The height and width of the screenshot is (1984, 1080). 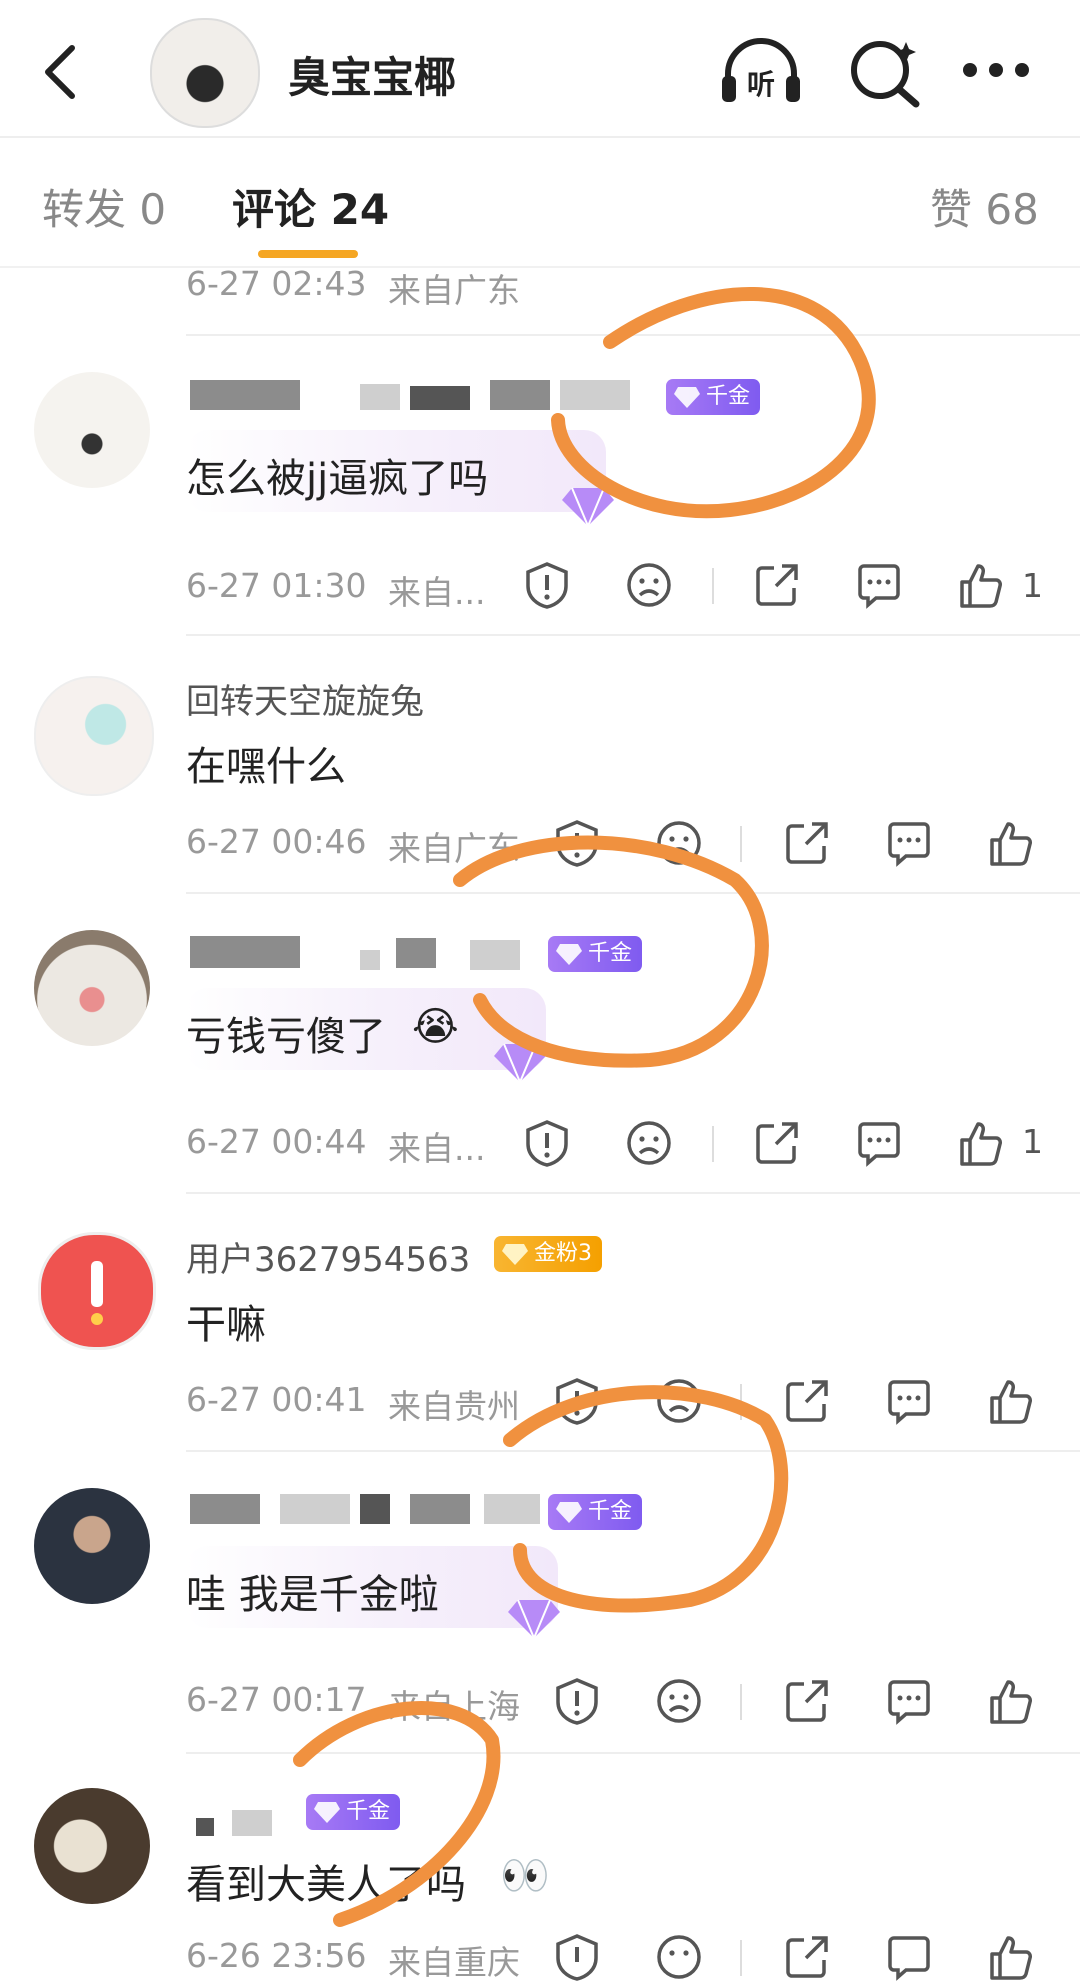 I want to click on comment-location: 来自广东, so click(x=454, y=290).